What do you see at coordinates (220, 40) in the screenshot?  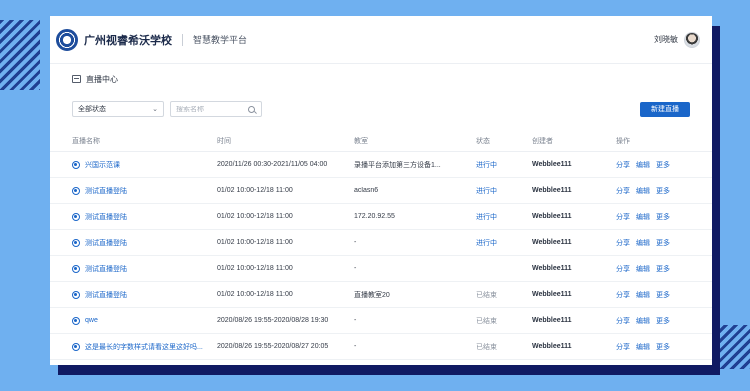 I see `platform-name: 智慧教学平台` at bounding box center [220, 40].